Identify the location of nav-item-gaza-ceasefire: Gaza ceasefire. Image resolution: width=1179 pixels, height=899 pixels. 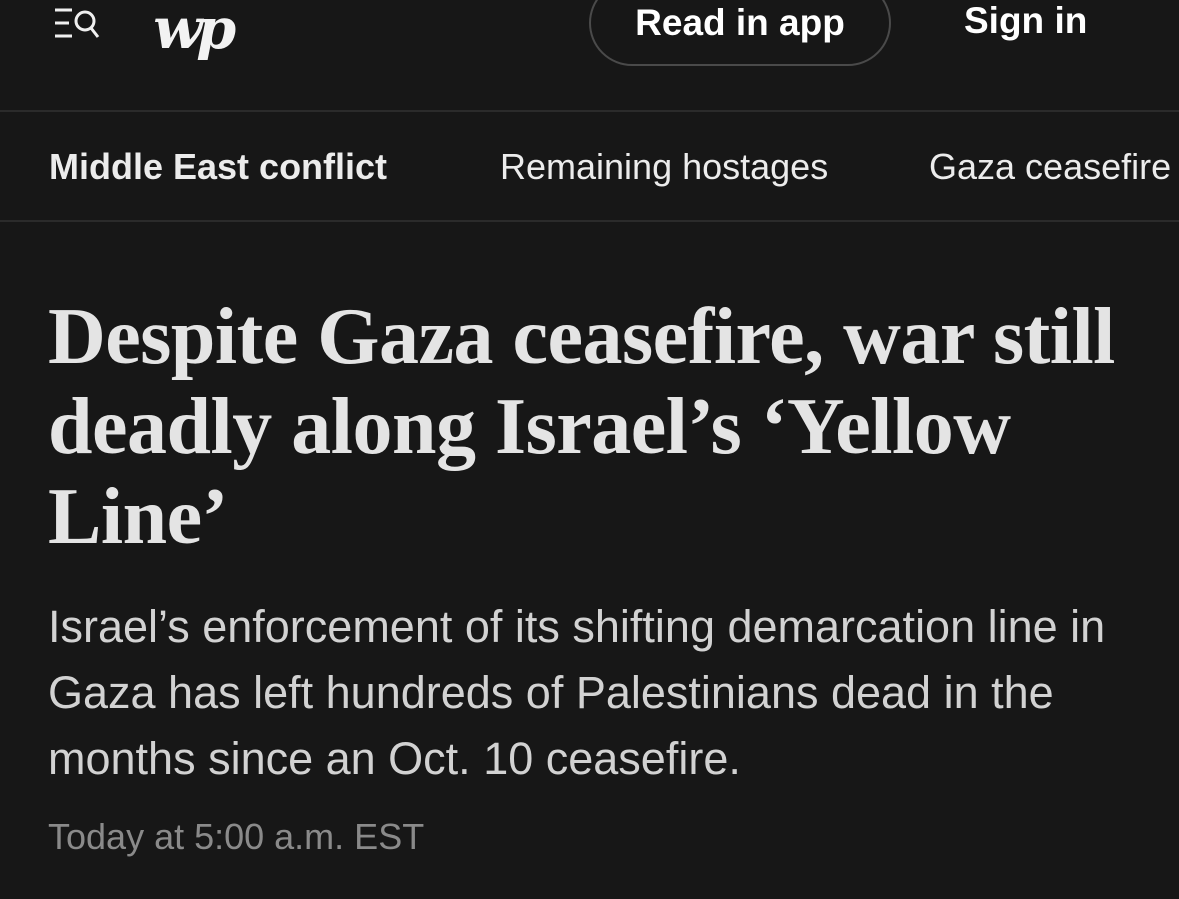
(1050, 167).